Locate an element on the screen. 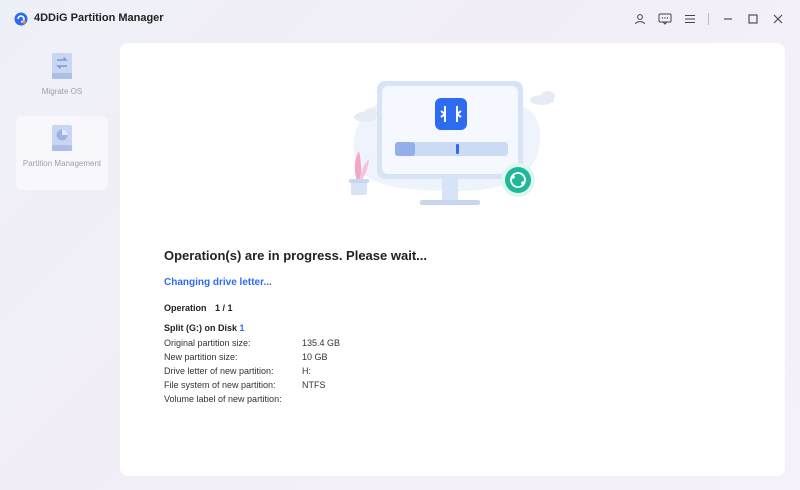 This screenshot has width=800, height=490. sidebar-item-label: Migrate OS is located at coordinates (62, 91).